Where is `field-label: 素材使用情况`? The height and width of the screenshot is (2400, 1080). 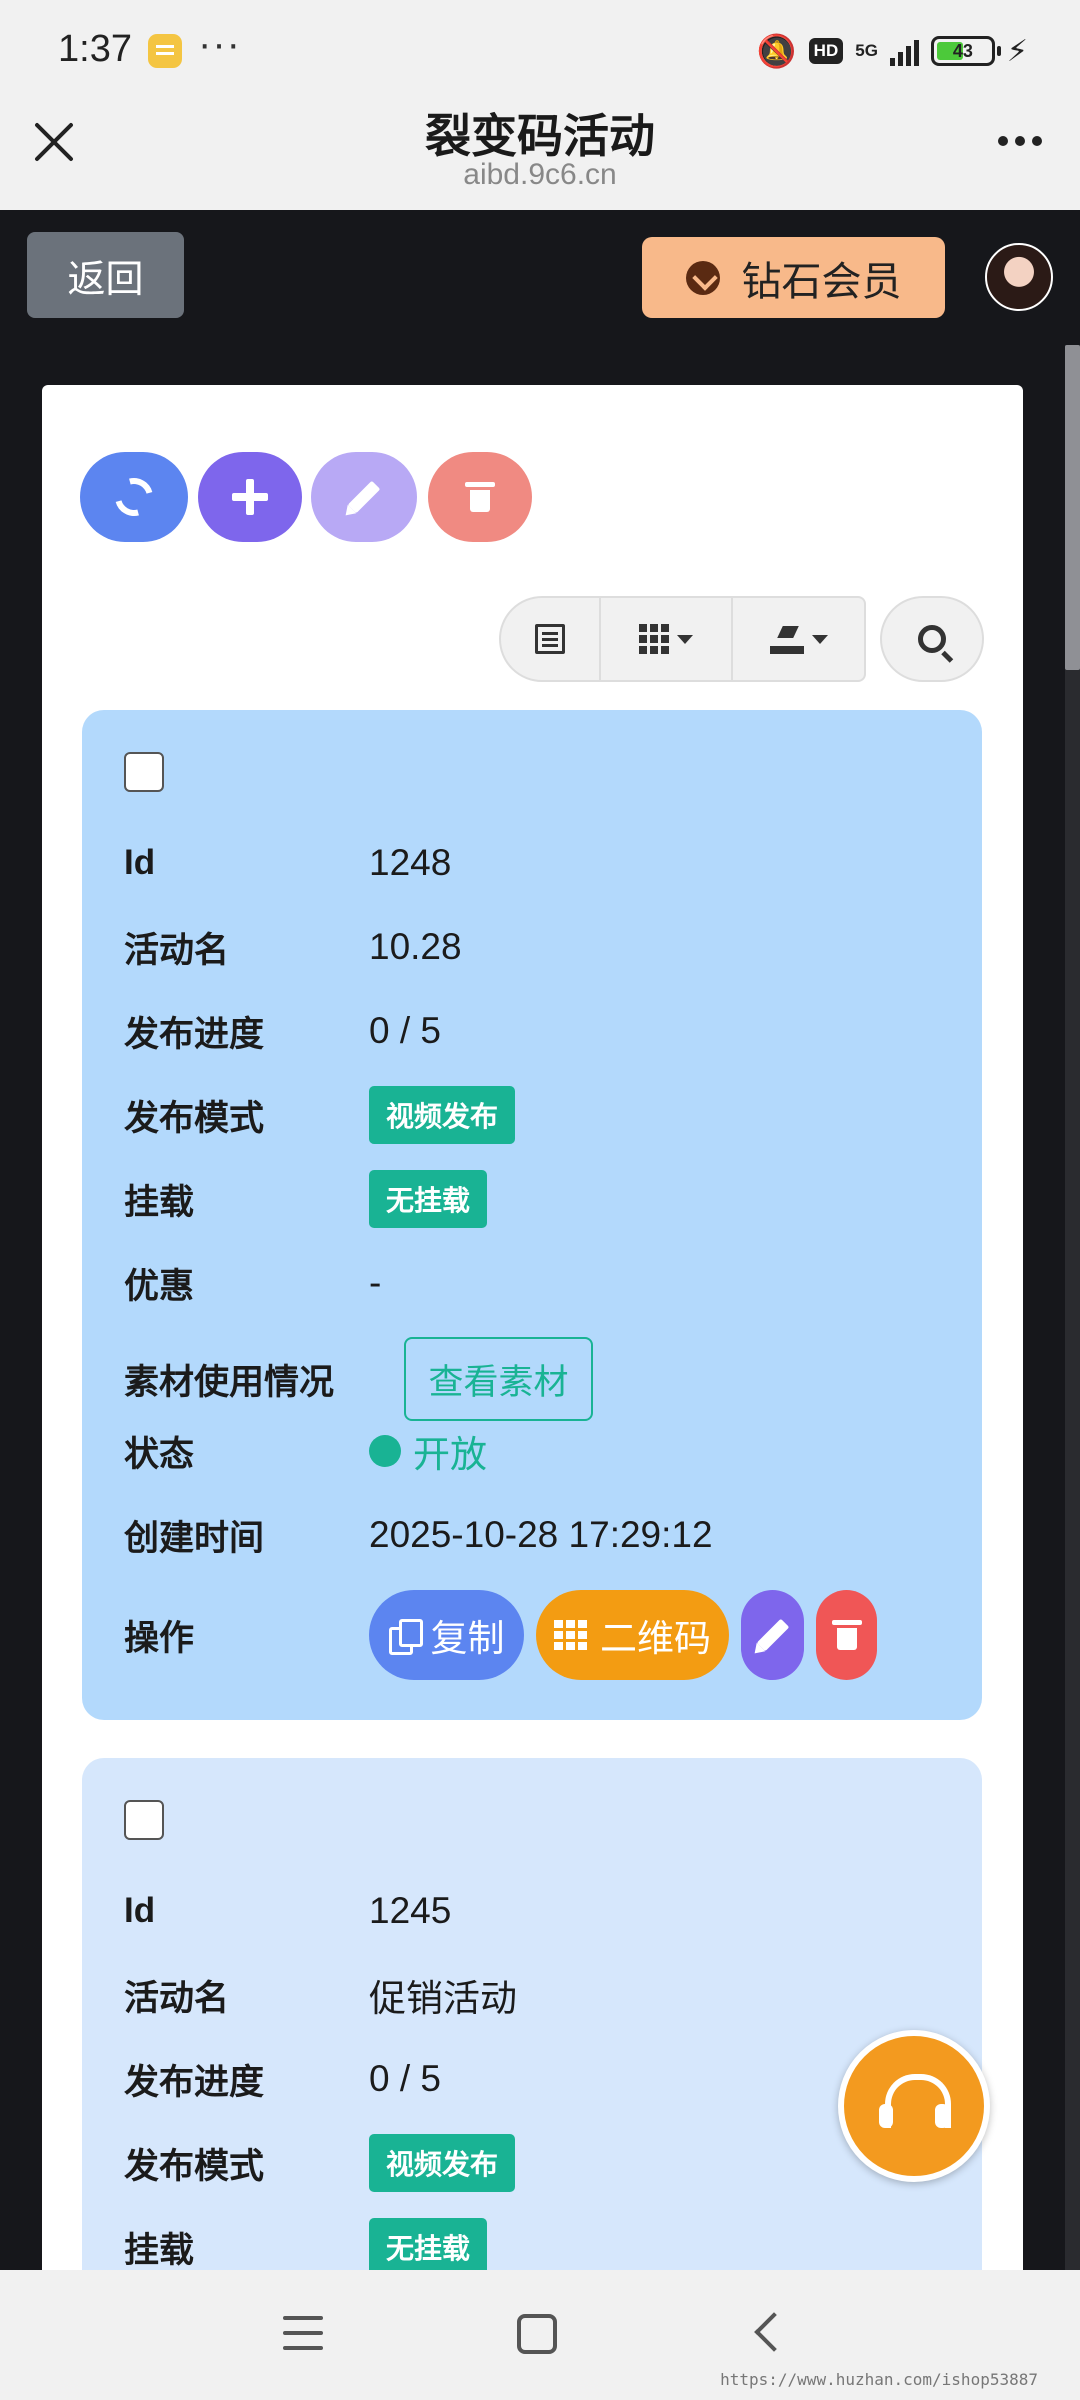
field-label: 素材使用情况 is located at coordinates (229, 1382).